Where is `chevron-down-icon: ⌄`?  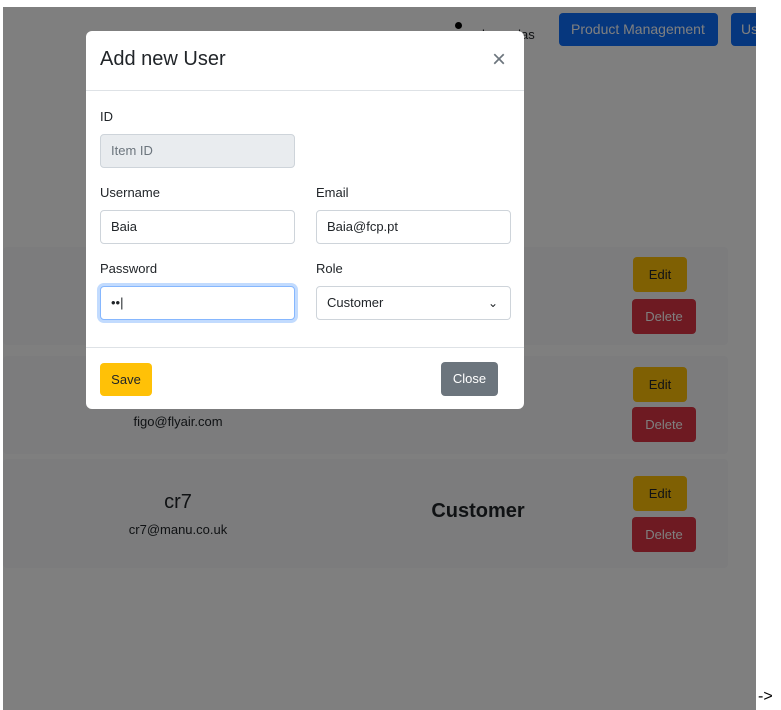 chevron-down-icon: ⌄ is located at coordinates (492, 303).